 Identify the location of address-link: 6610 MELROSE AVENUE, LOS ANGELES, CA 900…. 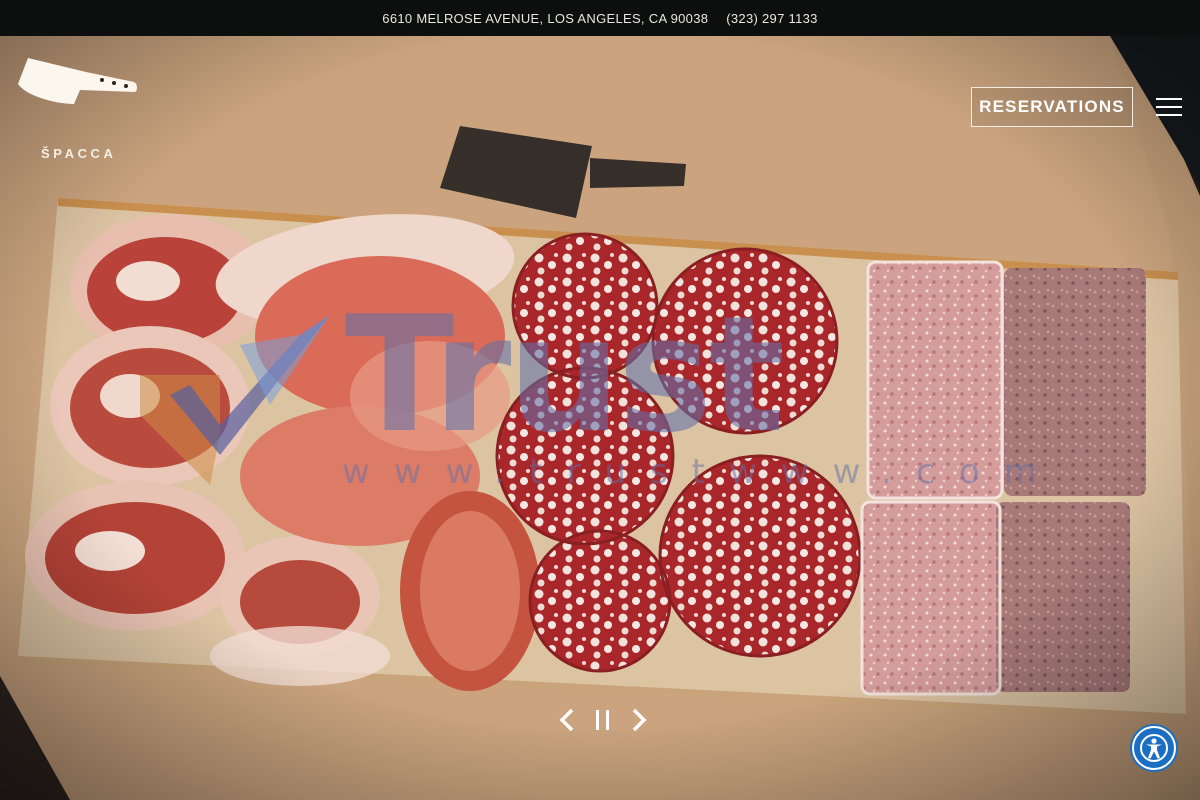
(545, 18).